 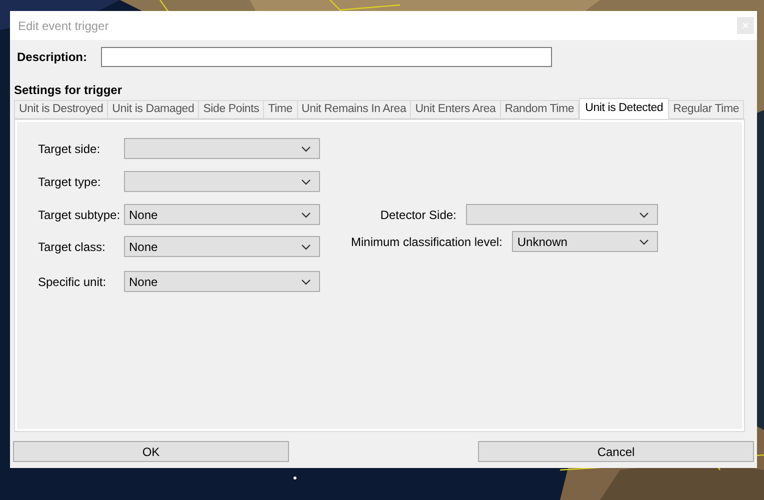 I want to click on tab: Regular Time, so click(x=706, y=109).